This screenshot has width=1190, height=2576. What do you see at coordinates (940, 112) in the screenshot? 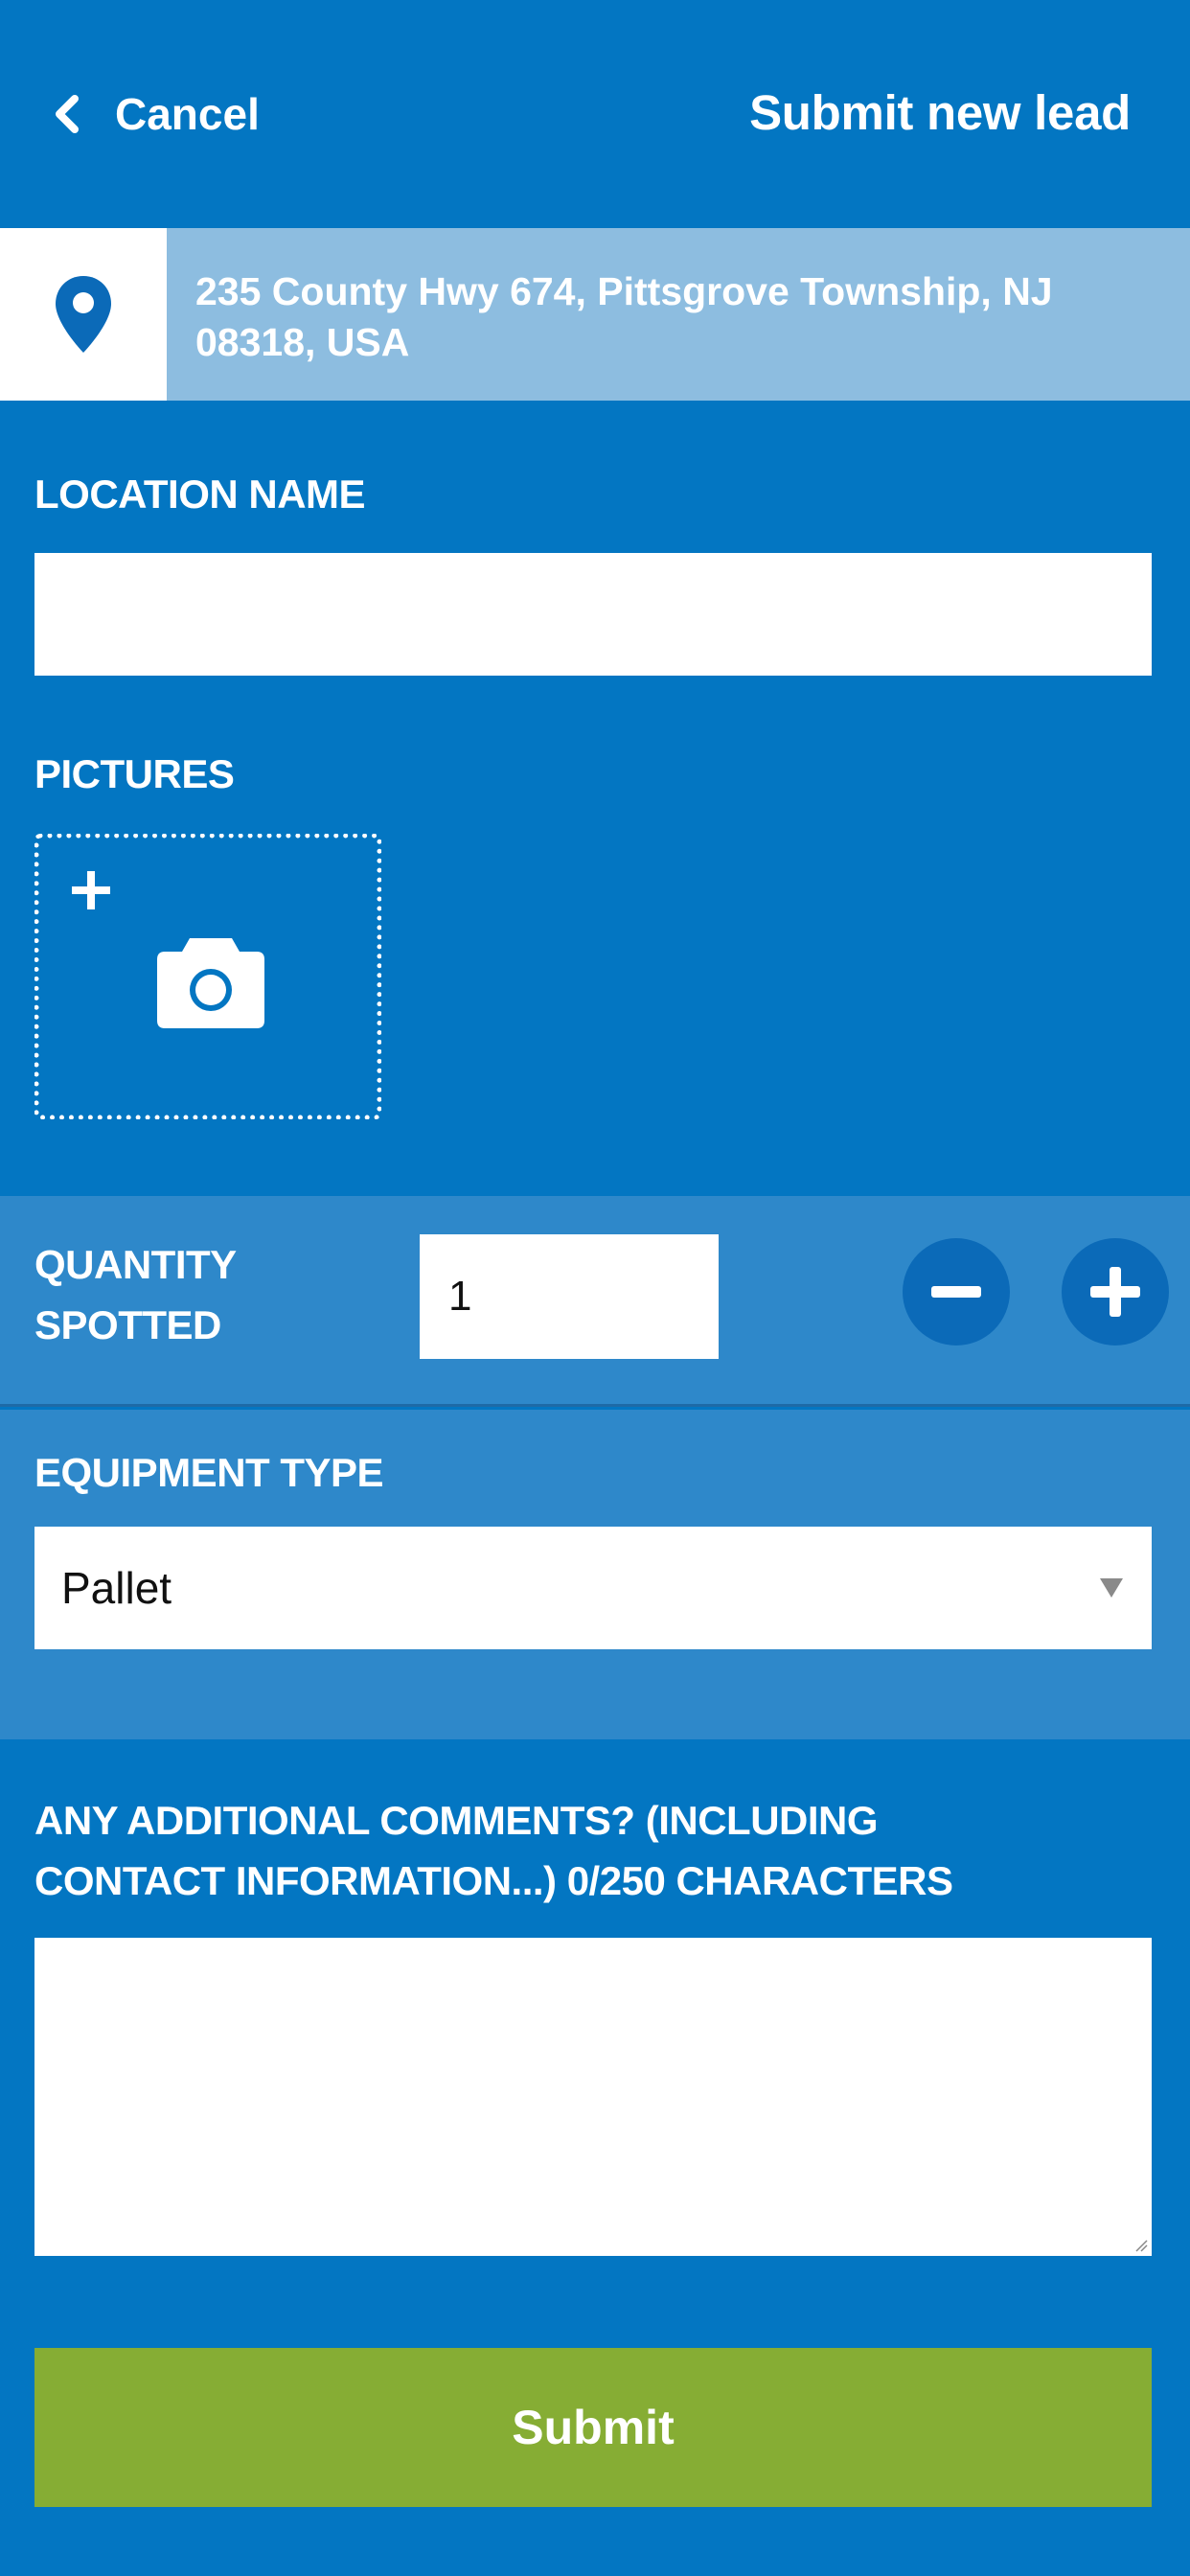
I see `page-title: Submit new lead` at bounding box center [940, 112].